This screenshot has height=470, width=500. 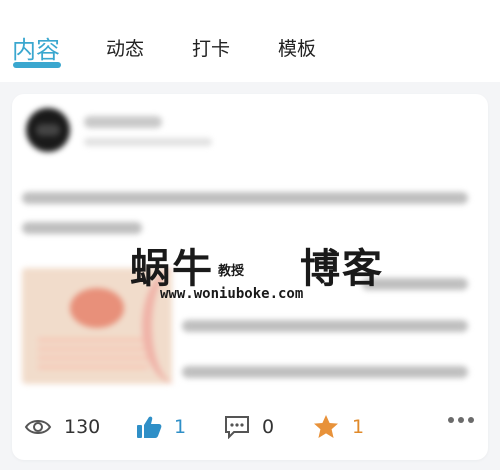 I want to click on tab-checkin: 打卡, so click(x=211, y=47).